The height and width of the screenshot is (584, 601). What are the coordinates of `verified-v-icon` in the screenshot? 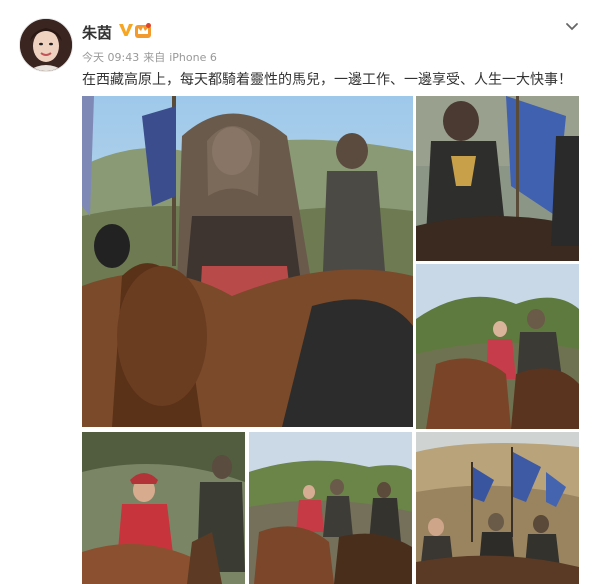 It's located at (126, 30).